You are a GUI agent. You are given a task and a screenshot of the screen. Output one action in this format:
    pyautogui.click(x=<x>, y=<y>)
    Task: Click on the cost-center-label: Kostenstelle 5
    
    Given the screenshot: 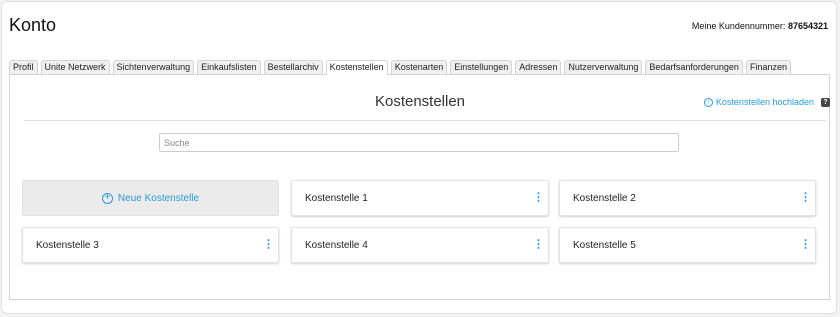 What is the action you would take?
    pyautogui.click(x=604, y=245)
    